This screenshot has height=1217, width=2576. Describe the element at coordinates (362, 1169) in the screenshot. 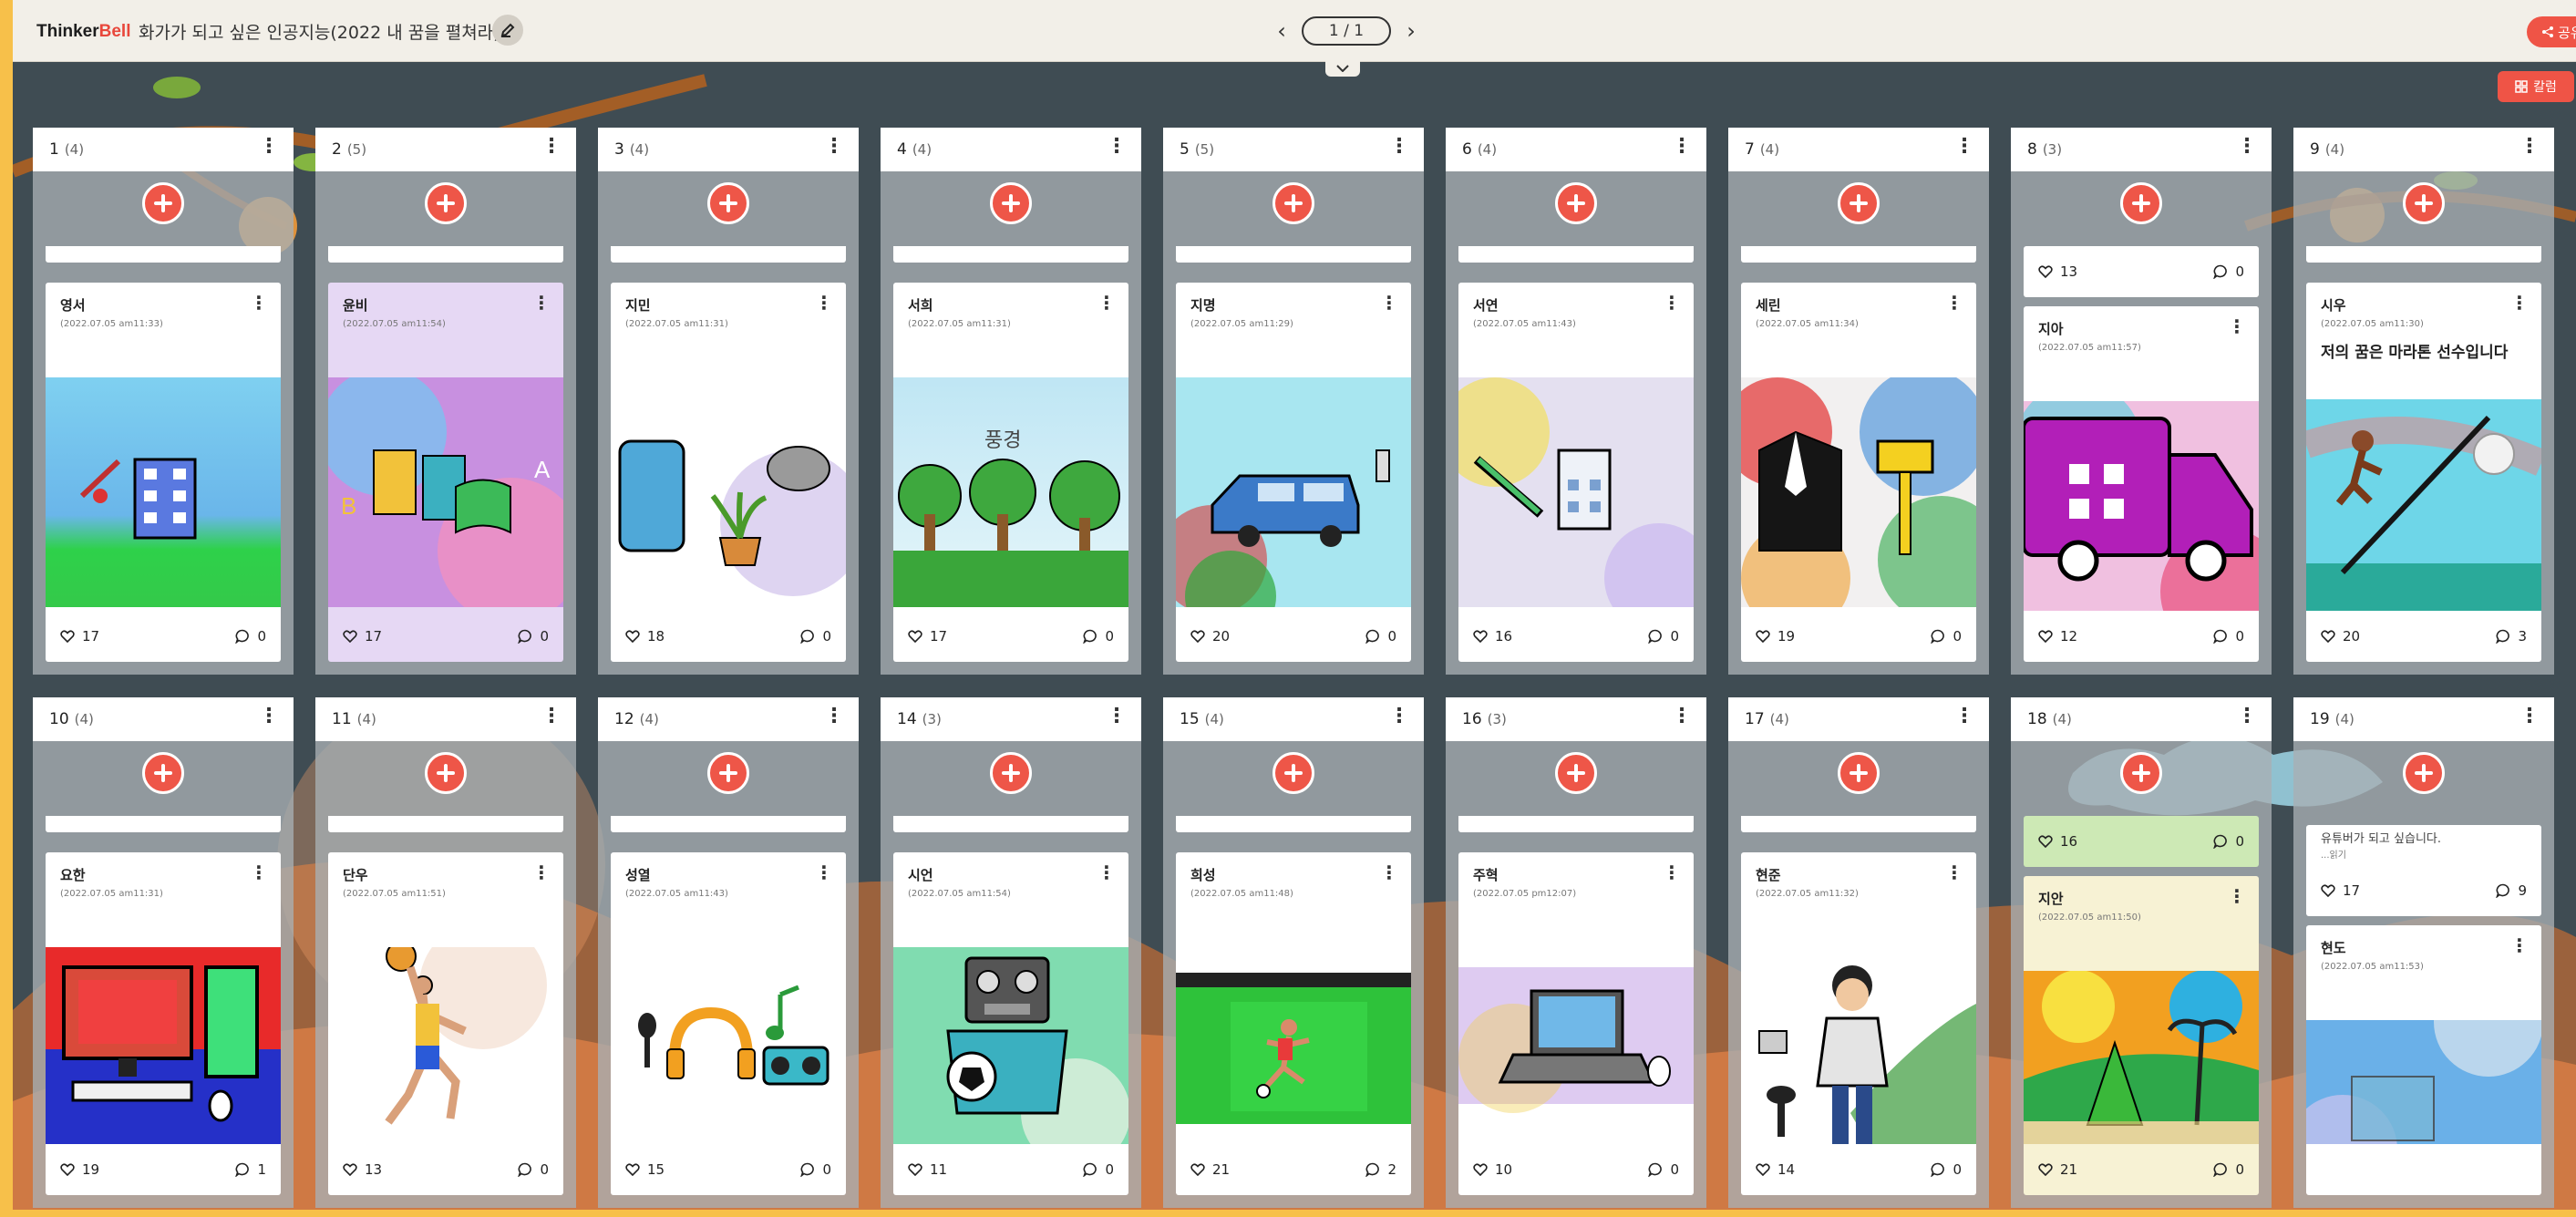

I see `like-button: 13` at that location.